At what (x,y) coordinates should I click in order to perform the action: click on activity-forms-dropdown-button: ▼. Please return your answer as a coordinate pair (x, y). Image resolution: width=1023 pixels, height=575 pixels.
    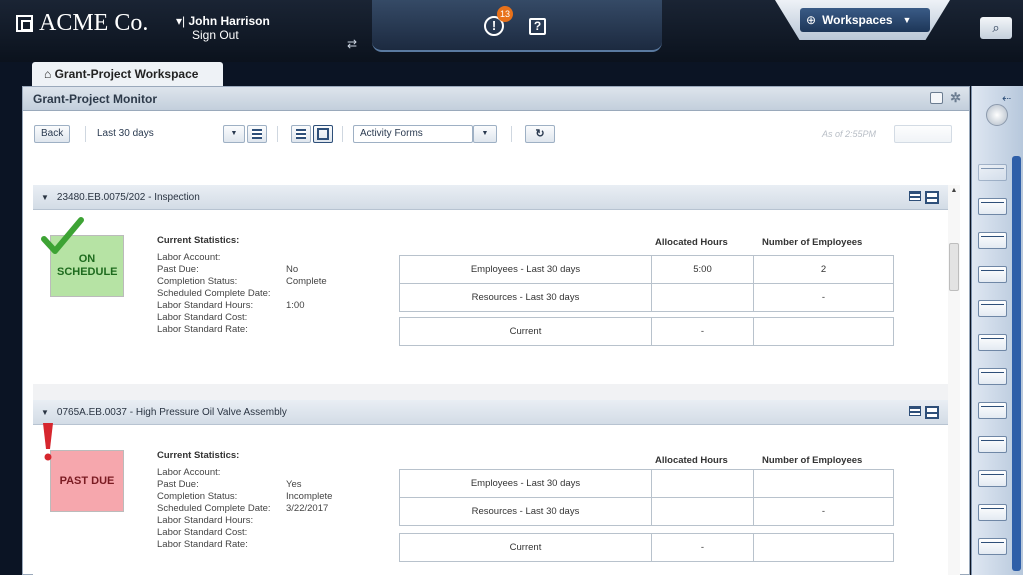
    Looking at the image, I should click on (485, 134).